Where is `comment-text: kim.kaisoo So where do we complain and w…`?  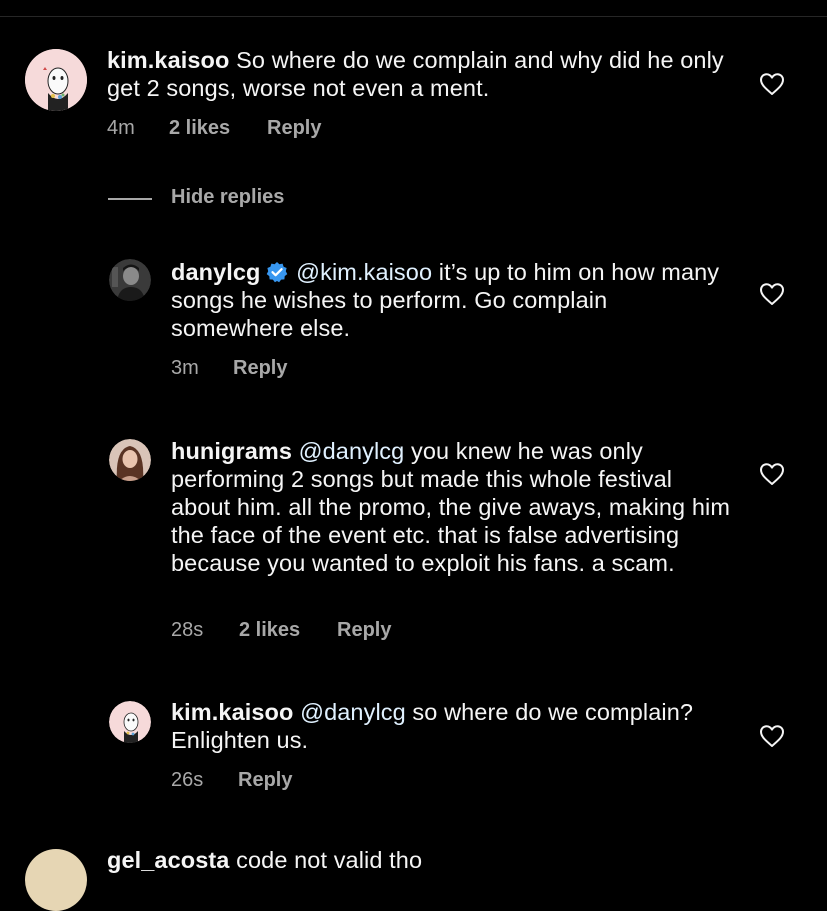
comment-text: kim.kaisoo So where do we complain and w… is located at coordinates (417, 74).